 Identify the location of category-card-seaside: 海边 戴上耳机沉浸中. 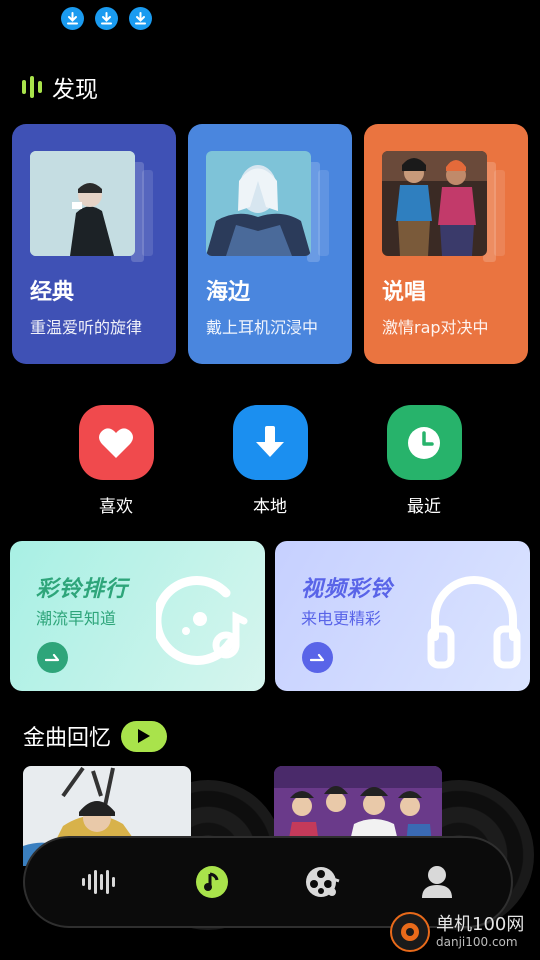
(270, 244).